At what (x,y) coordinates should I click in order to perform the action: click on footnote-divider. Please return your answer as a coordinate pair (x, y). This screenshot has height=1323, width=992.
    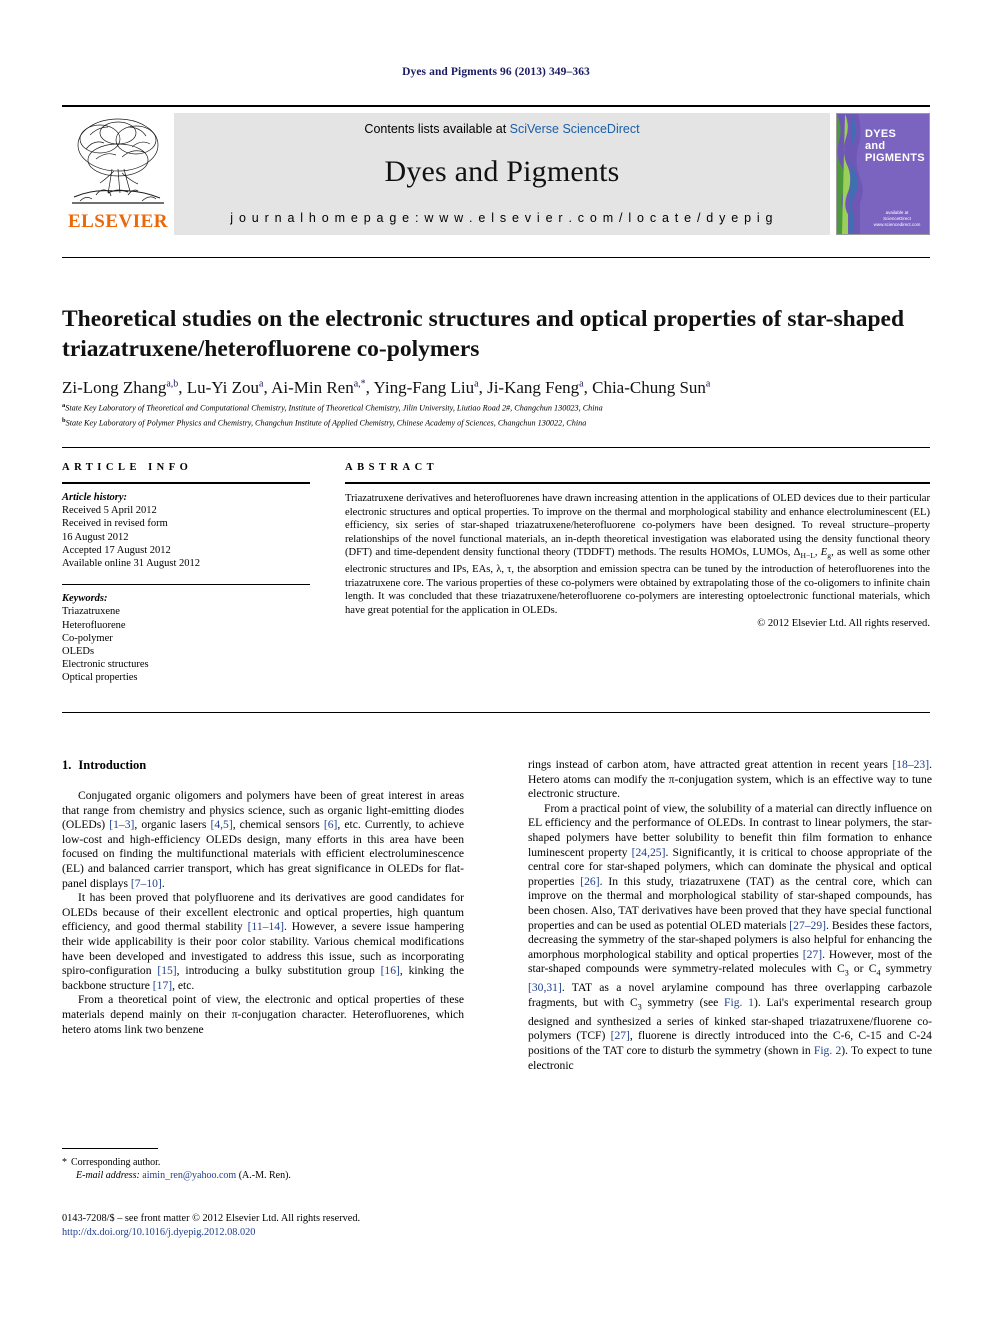
    Looking at the image, I should click on (110, 1148).